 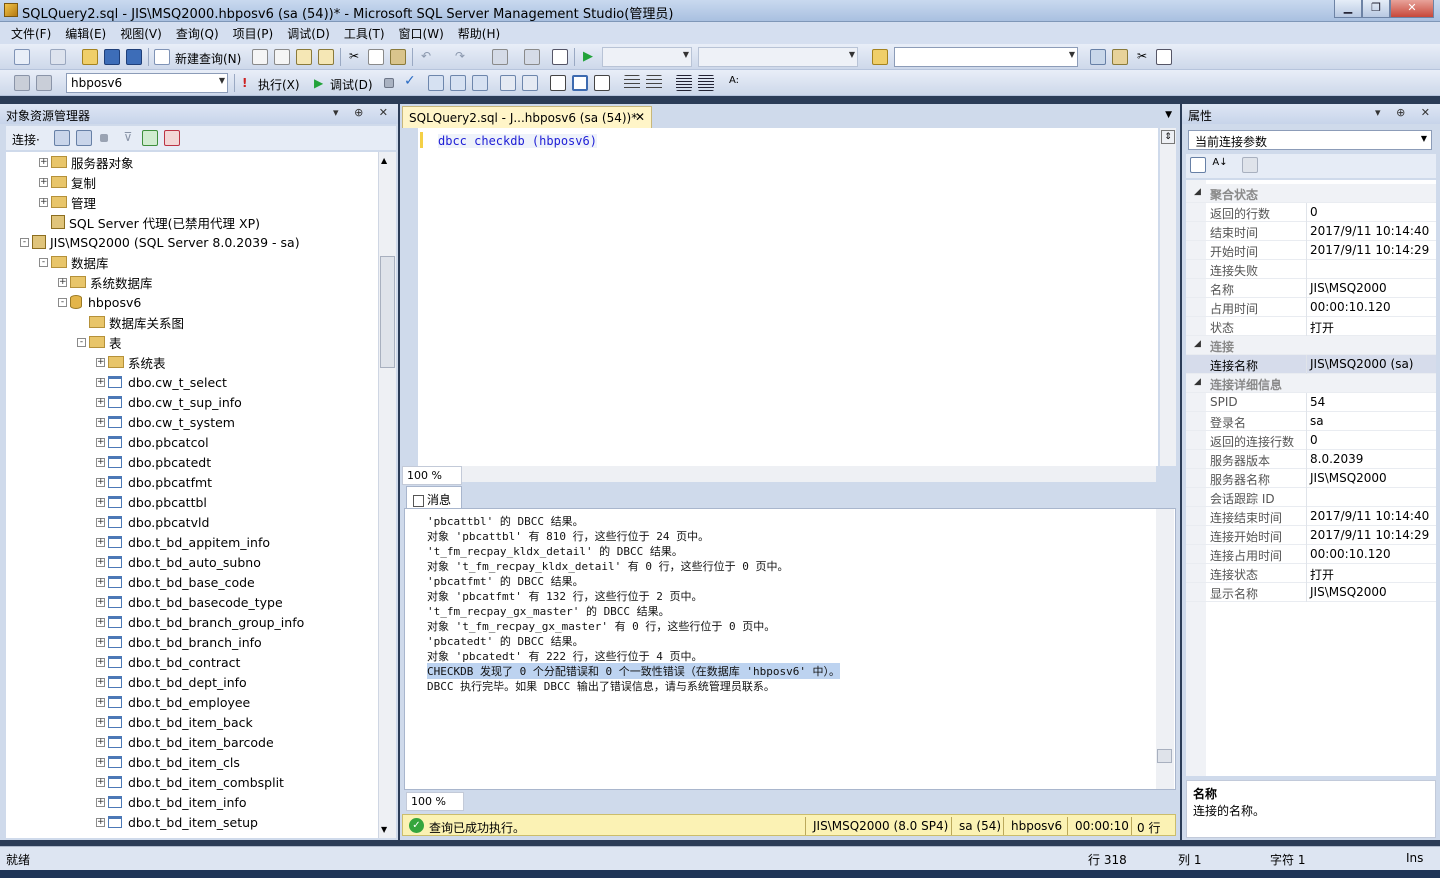 I want to click on results-to-file-icon, so click(x=602, y=83).